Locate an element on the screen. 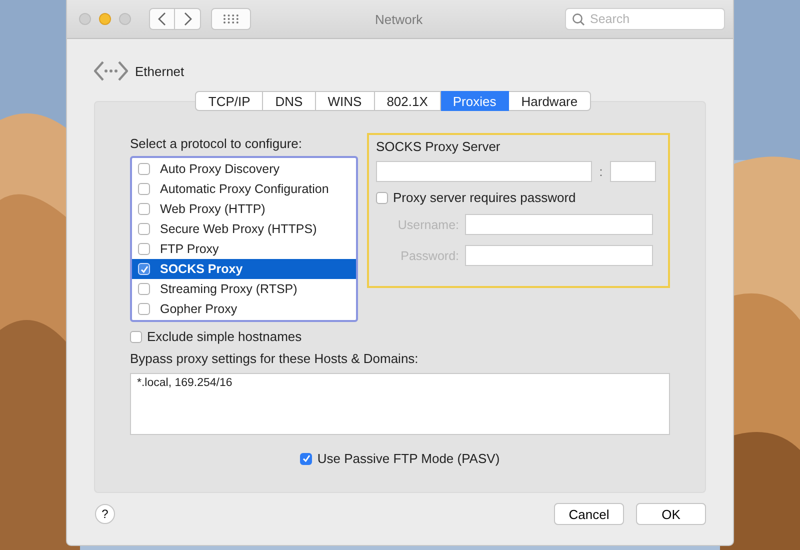  protocol-list: Auto Proxy Discovery Automatic Proxy Configuration Web Proxy (HTTP) Secure Web Proxy (HTTPS) FTP Proxy SOCKS Proxy Streaming Proxy (RTSP) Gopher Proxy is located at coordinates (244, 239).